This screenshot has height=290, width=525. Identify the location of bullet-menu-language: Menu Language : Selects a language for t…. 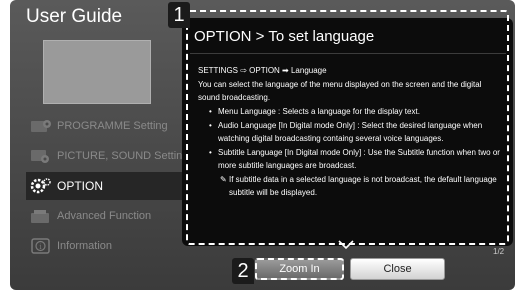
(350, 111).